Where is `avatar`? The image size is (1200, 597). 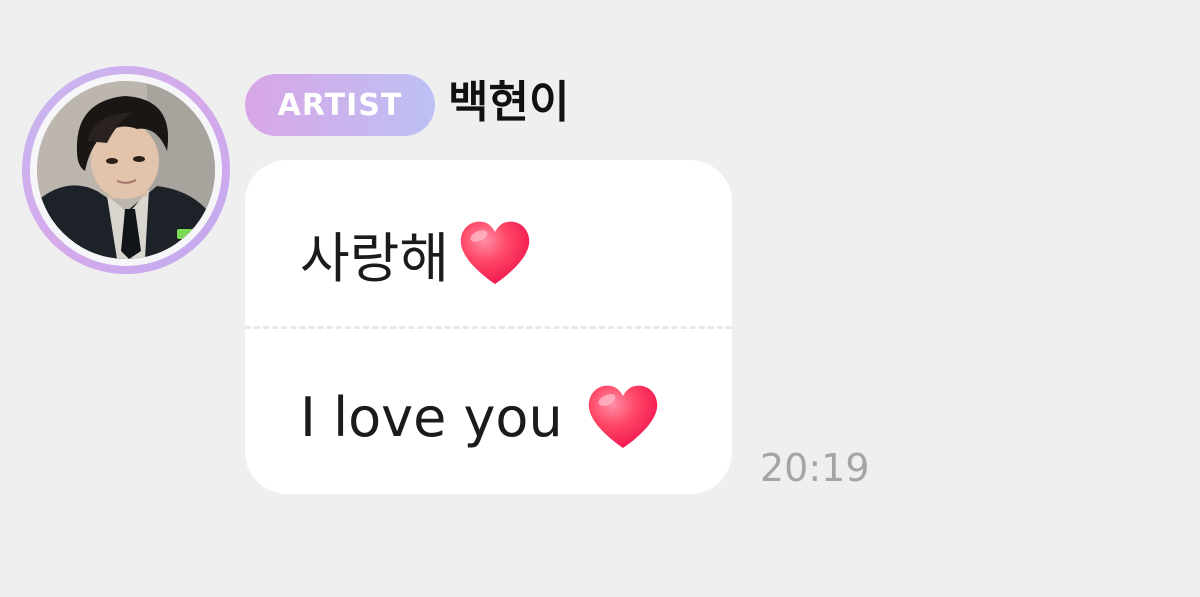 avatar is located at coordinates (126, 170).